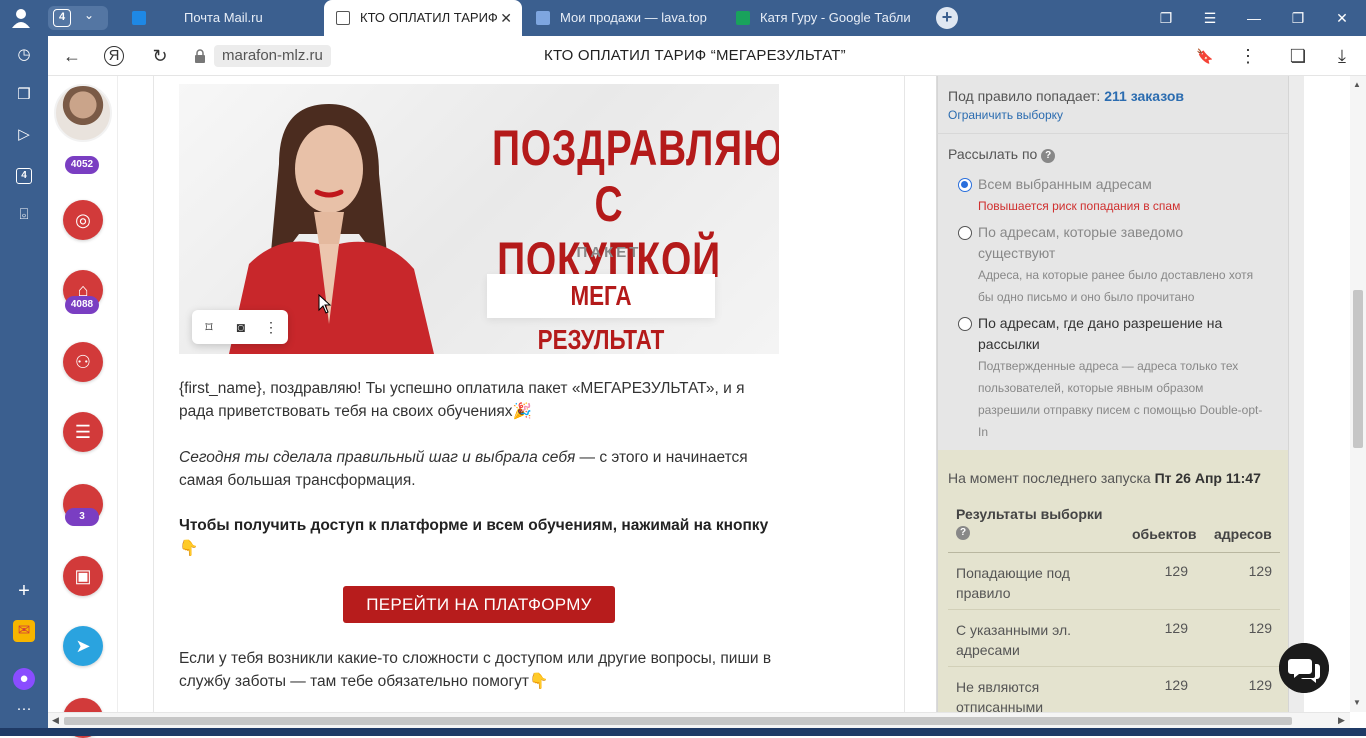  What do you see at coordinates (82, 305) in the screenshot?
I see `badge-count: 4088` at bounding box center [82, 305].